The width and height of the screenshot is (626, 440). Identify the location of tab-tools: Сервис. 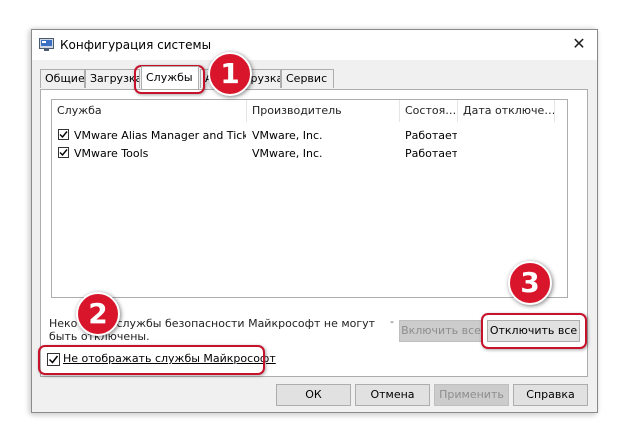
(307, 78).